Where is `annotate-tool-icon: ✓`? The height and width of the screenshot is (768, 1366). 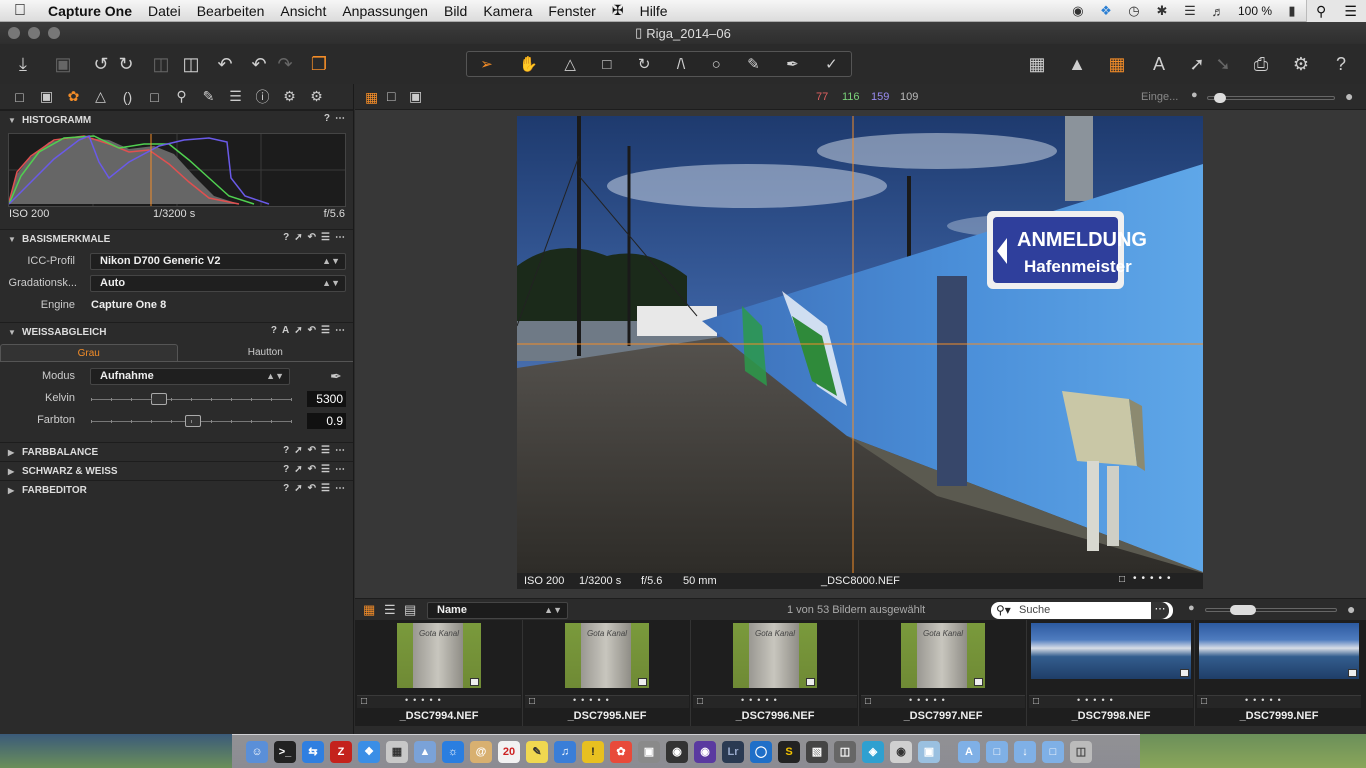
annotate-tool-icon: ✓ is located at coordinates (831, 64).